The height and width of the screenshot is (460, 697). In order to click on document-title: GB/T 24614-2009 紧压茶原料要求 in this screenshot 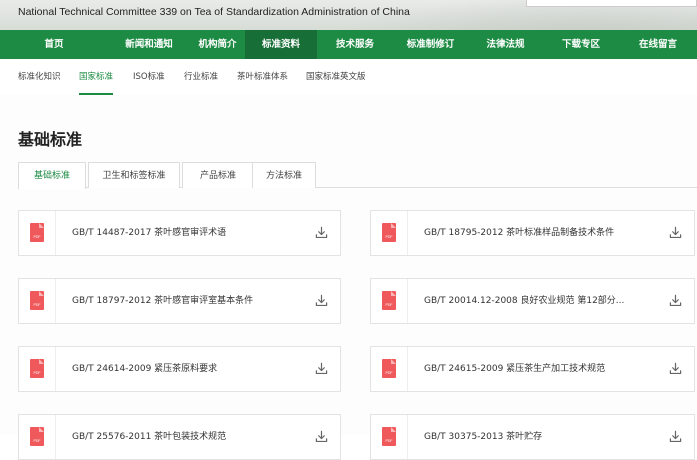, I will do `click(189, 369)`.